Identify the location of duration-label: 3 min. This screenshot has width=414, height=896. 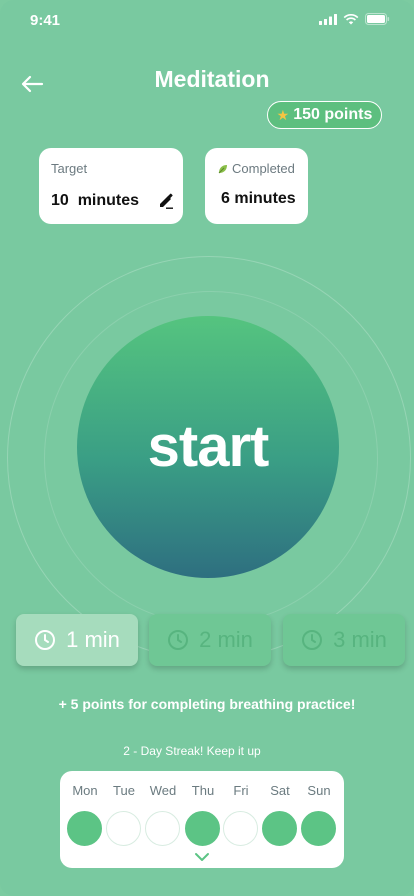
(360, 639).